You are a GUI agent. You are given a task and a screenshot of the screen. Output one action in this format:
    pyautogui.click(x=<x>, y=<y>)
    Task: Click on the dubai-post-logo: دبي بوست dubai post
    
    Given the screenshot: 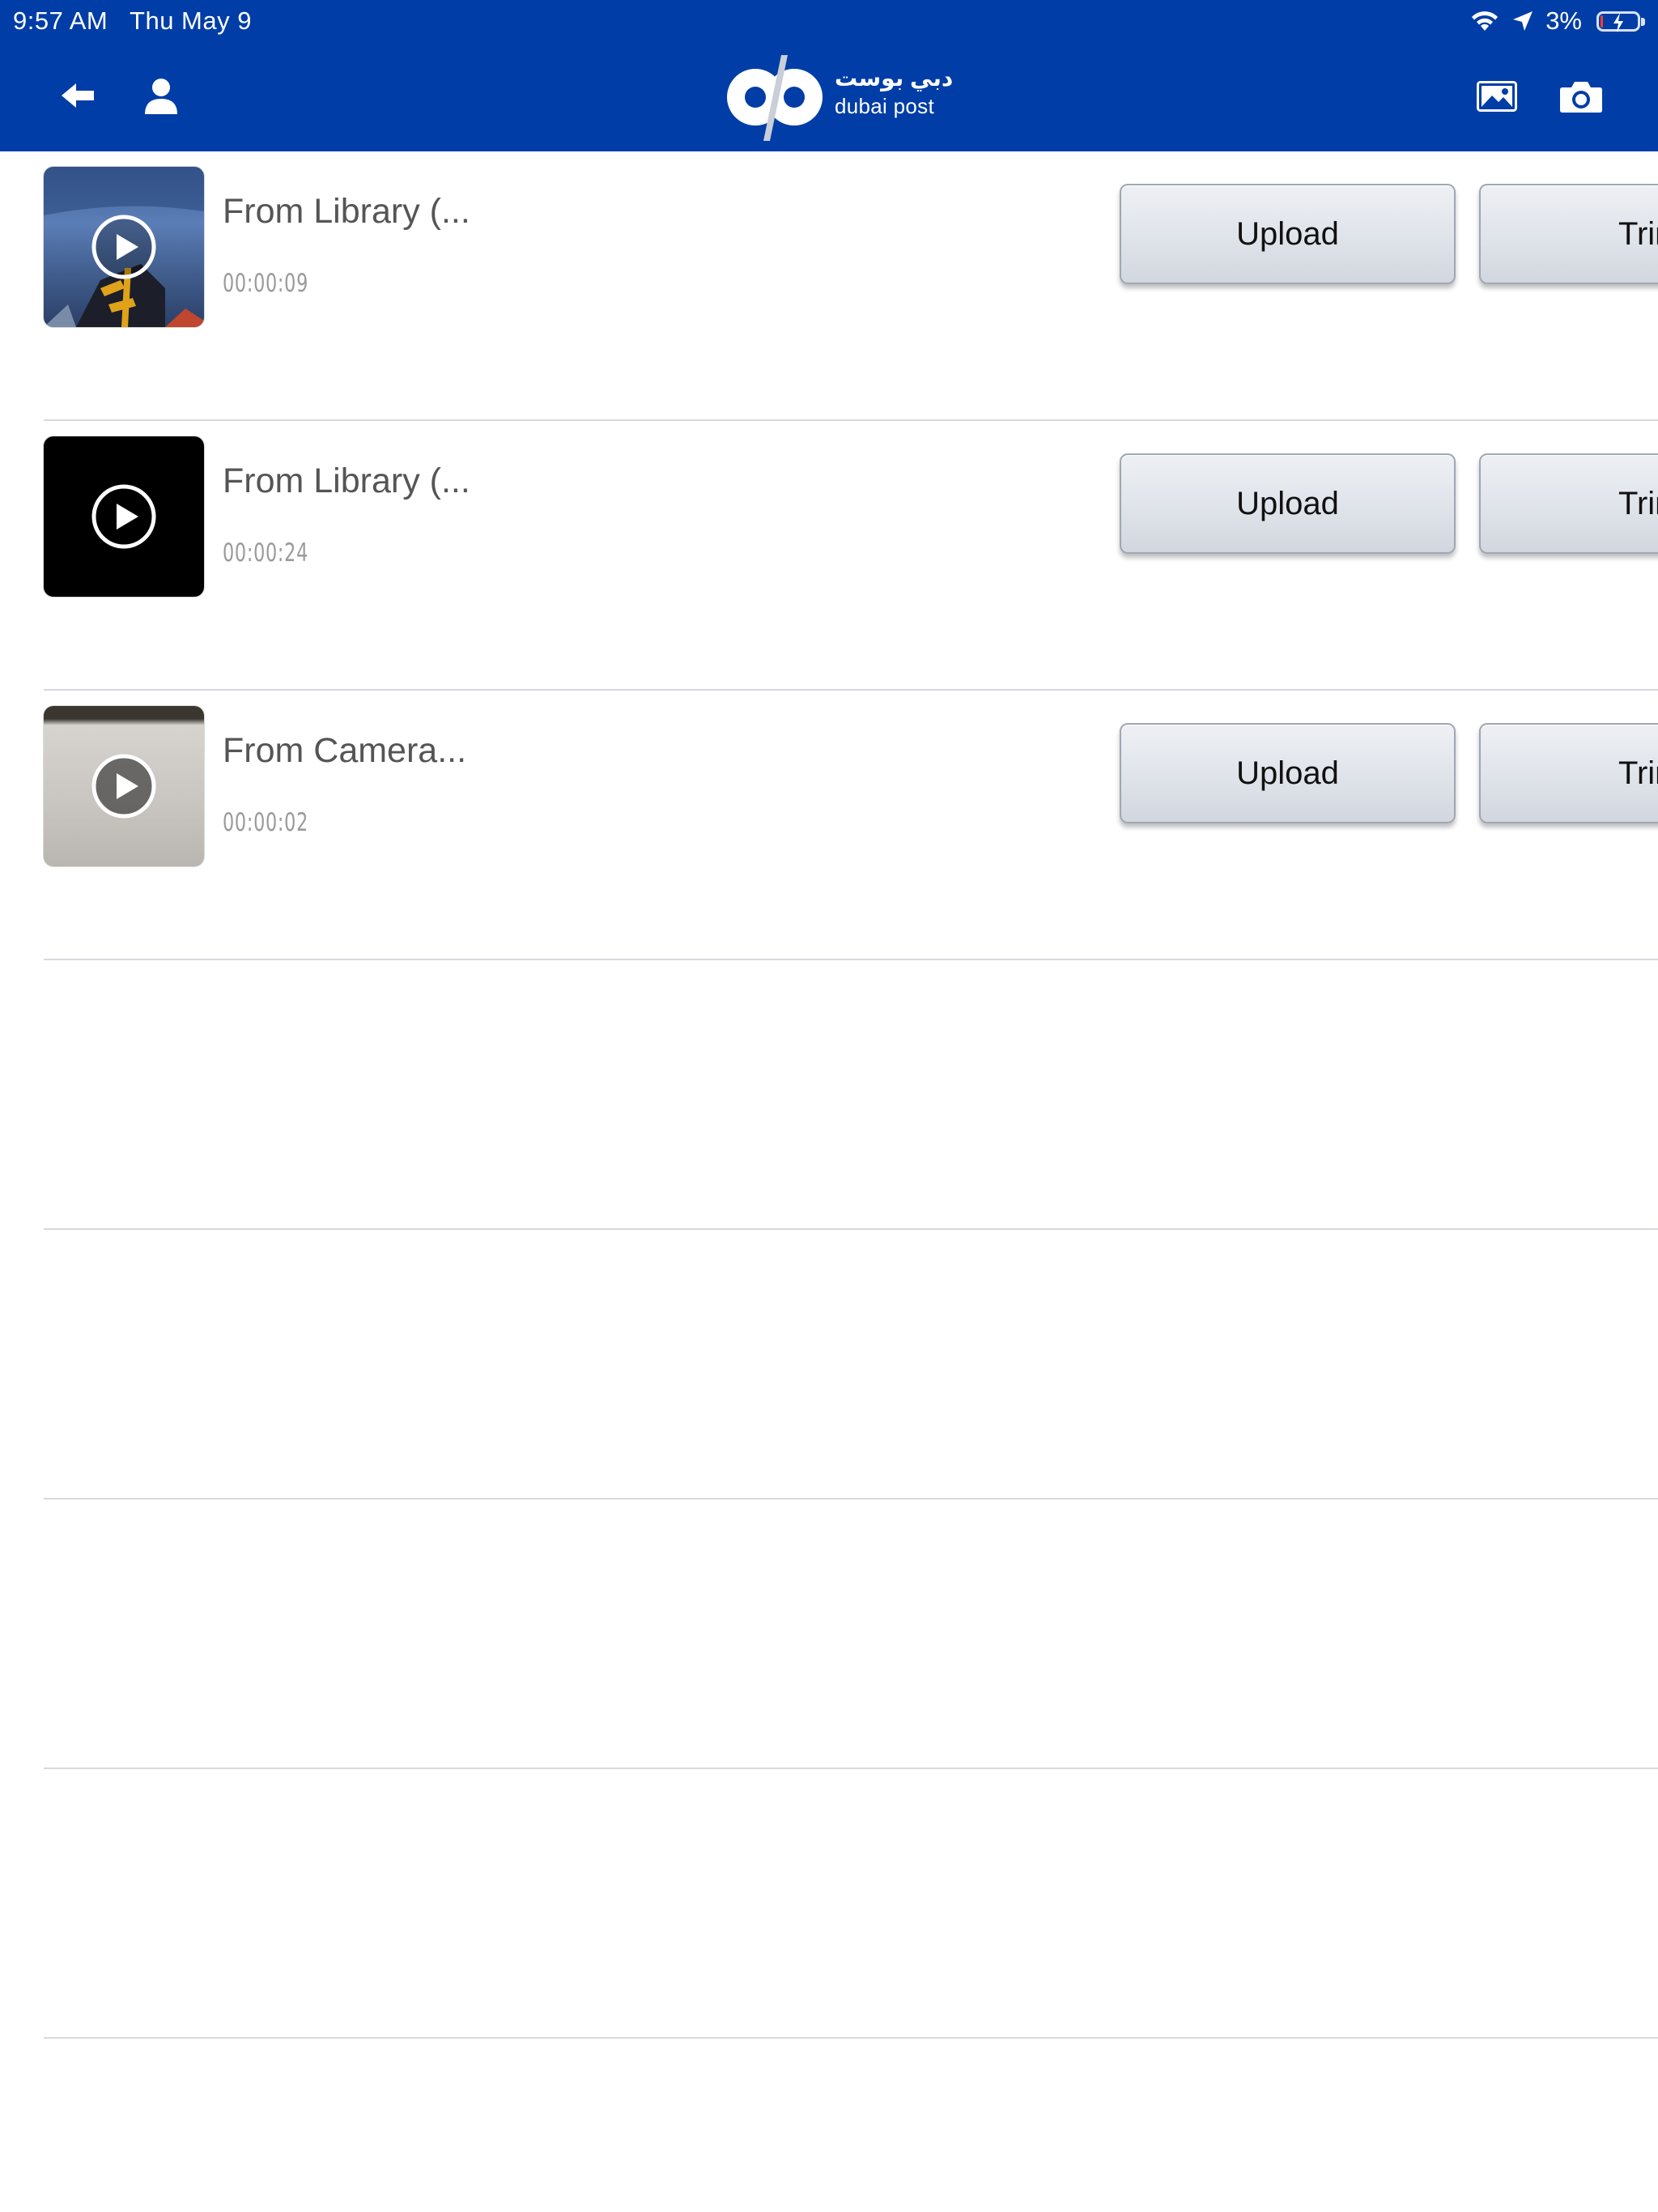 What is the action you would take?
    pyautogui.click(x=839, y=99)
    